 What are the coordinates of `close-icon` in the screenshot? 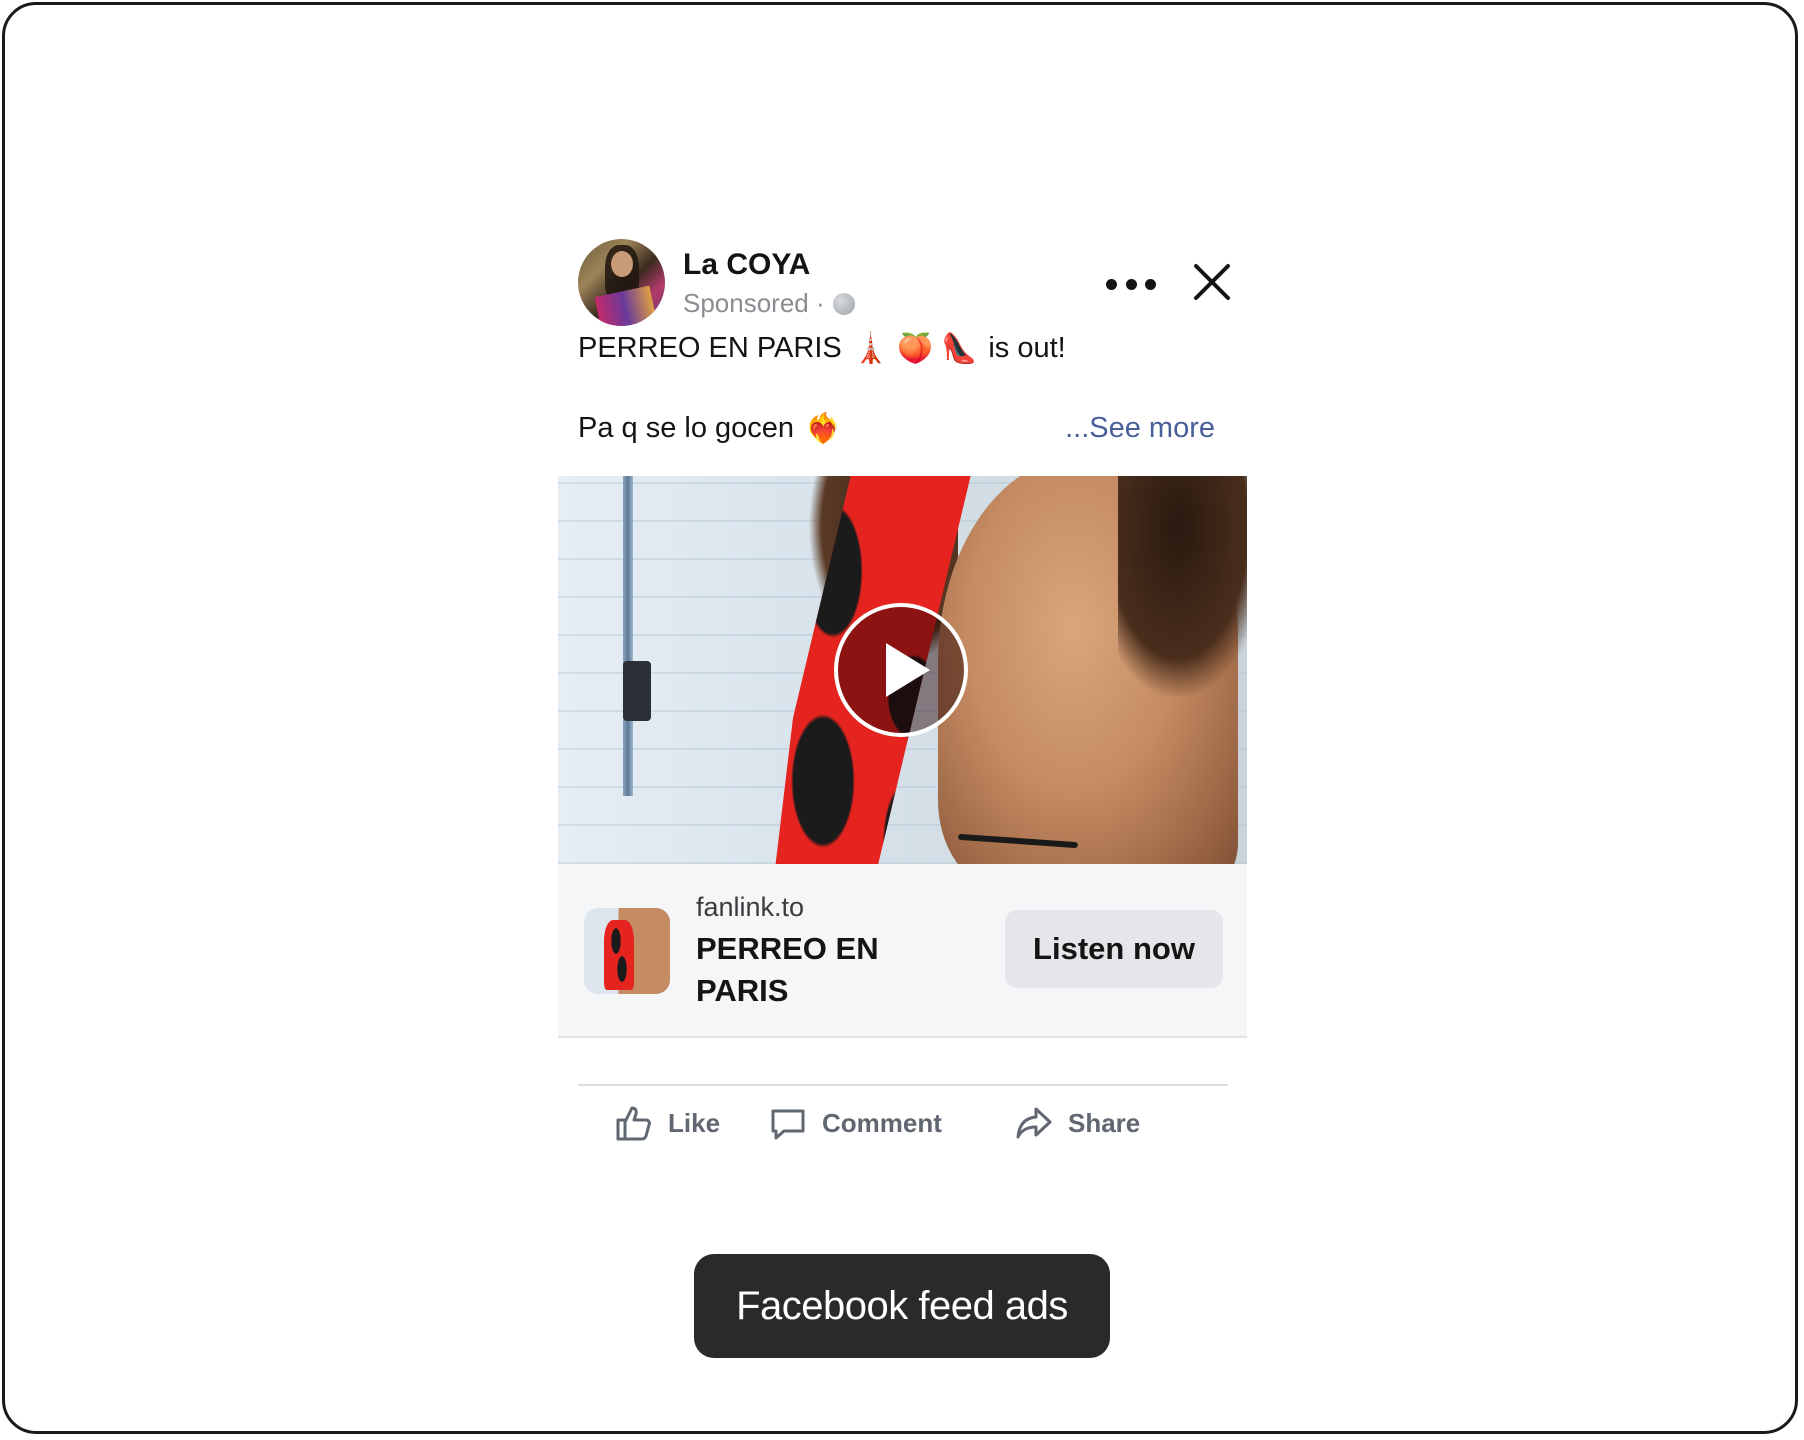 It's located at (1212, 282).